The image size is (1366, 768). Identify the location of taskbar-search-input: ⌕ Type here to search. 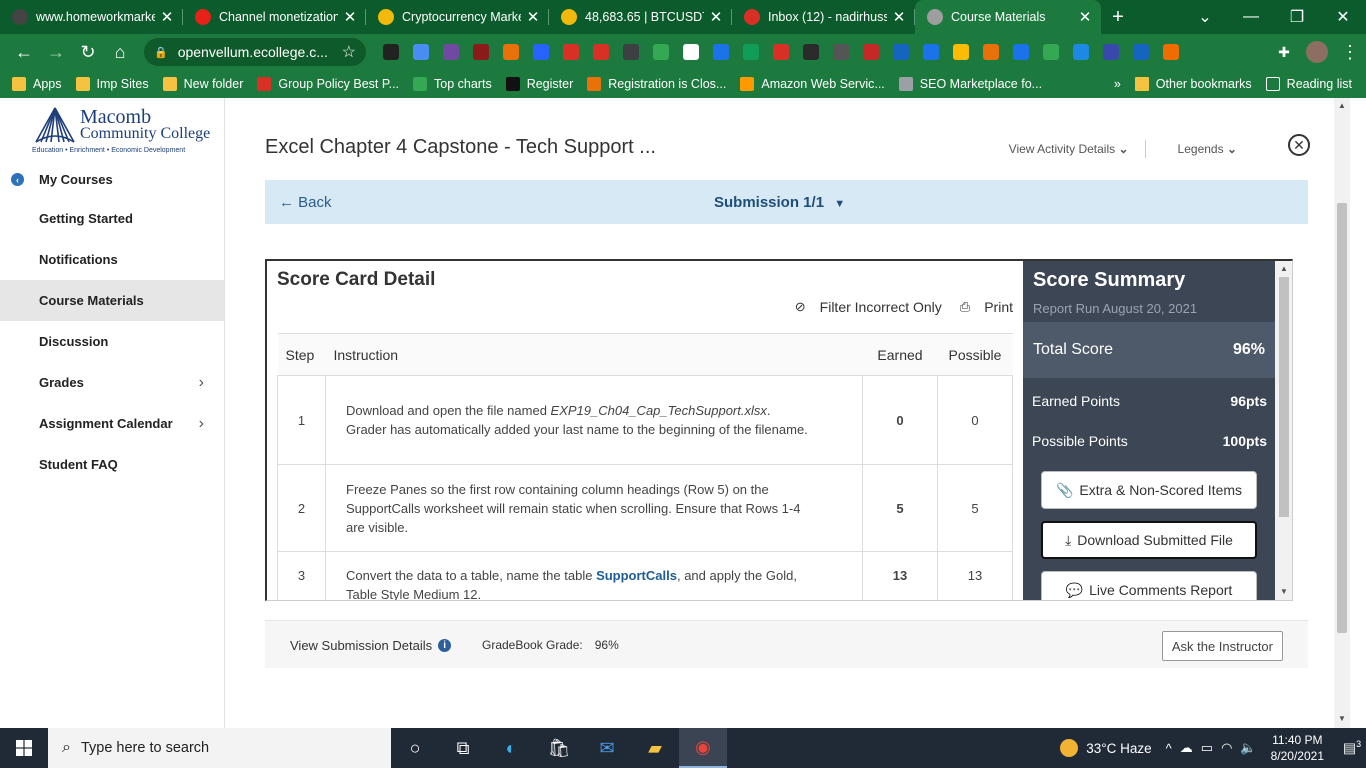
(219, 748).